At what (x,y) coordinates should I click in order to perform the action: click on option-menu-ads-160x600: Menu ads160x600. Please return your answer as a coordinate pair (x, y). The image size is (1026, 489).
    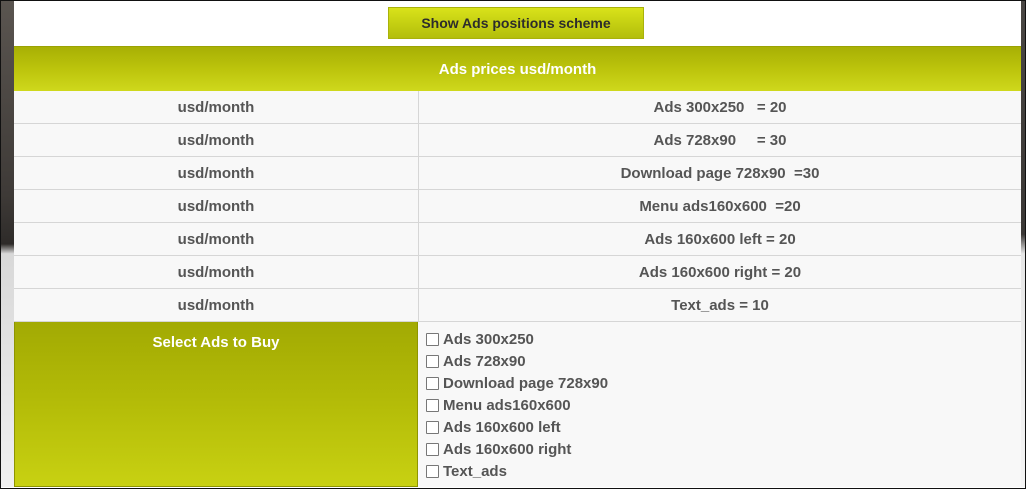
    Looking at the image, I should click on (723, 405).